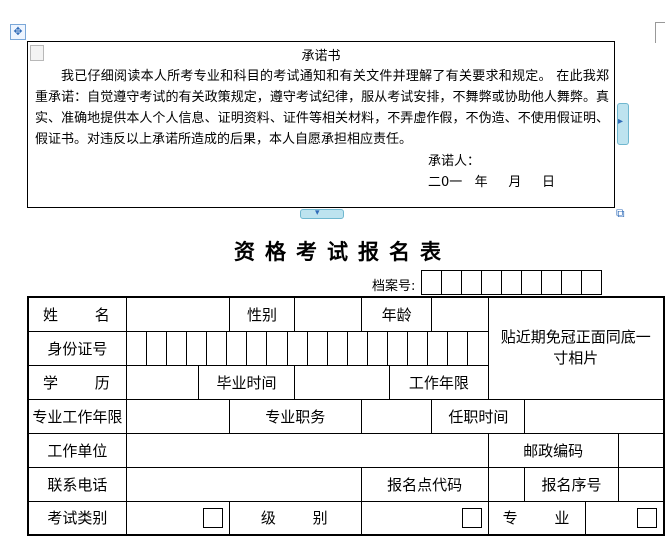 The width and height of the screenshot is (665, 536). Describe the element at coordinates (177, 416) in the screenshot. I see `professional-years-field` at that location.